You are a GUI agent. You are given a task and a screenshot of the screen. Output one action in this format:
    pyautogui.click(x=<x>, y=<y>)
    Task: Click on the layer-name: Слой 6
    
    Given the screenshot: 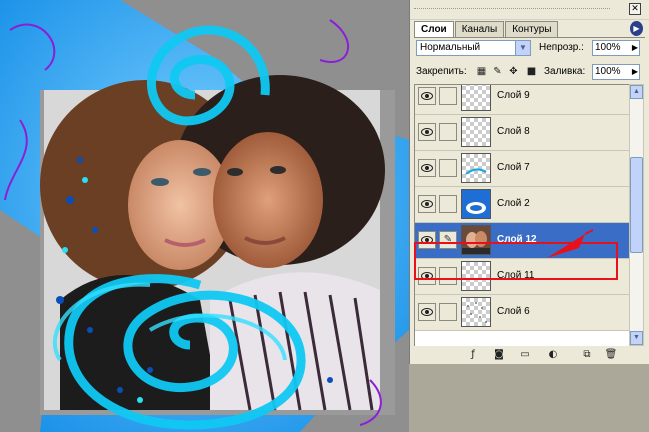 What is the action you would take?
    pyautogui.click(x=513, y=311)
    